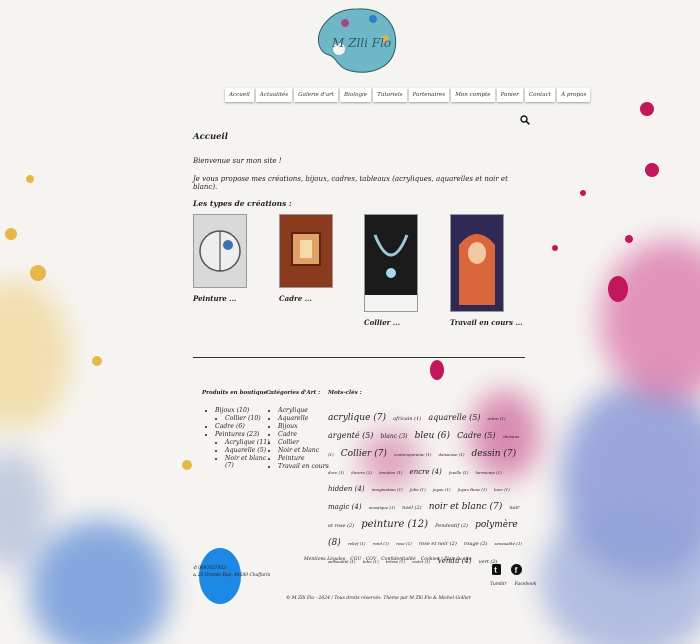 The image size is (700, 644). Describe the element at coordinates (574, 95) in the screenshot. I see `nav-a-propos: À propos` at that location.